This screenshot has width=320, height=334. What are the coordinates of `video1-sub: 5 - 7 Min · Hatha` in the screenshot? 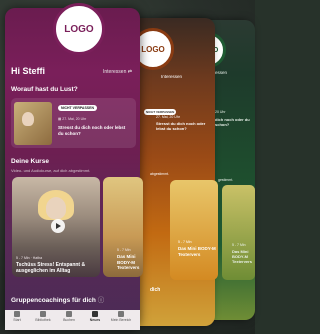 It's located at (29, 258).